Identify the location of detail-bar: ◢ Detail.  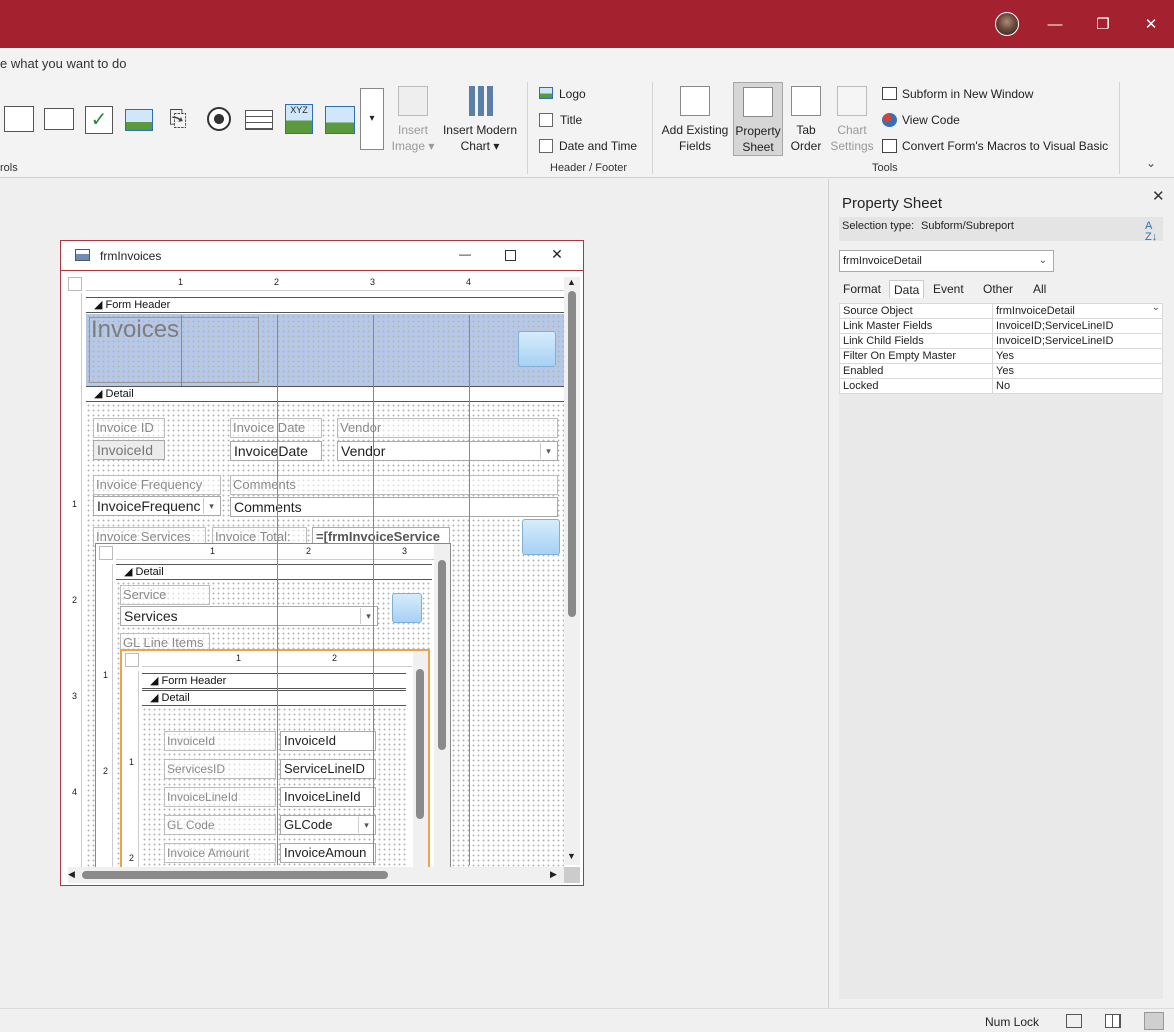
(325, 394).